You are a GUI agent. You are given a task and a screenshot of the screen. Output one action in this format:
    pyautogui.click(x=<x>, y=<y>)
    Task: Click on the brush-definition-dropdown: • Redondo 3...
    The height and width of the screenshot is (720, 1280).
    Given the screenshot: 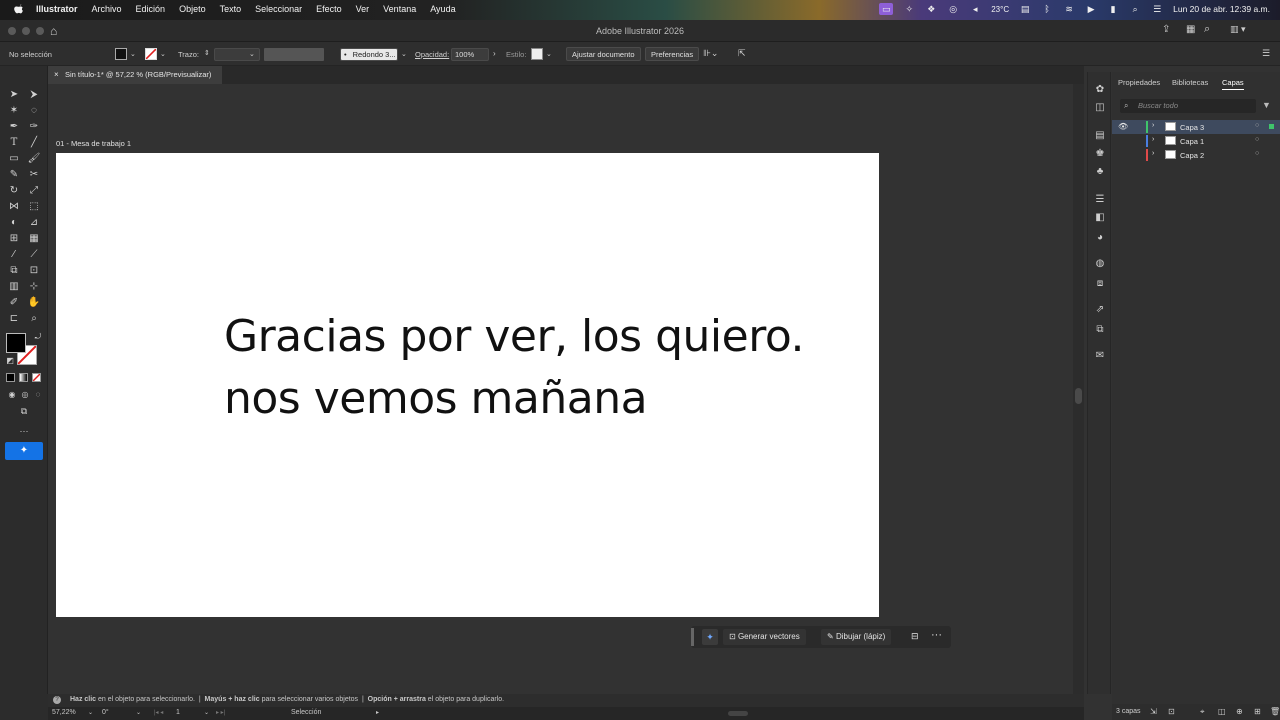 What is the action you would take?
    pyautogui.click(x=369, y=54)
    